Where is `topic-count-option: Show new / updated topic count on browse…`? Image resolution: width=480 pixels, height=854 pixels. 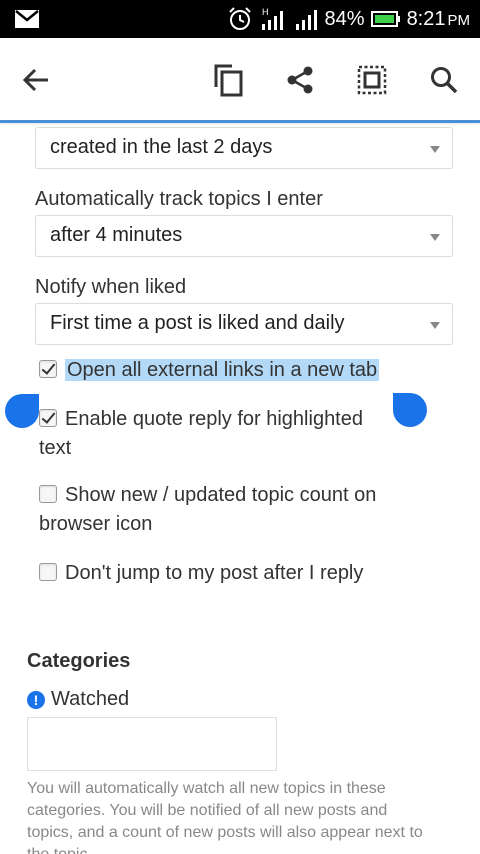
topic-count-option: Show new / updated topic count on browse… is located at coordinates (229, 510).